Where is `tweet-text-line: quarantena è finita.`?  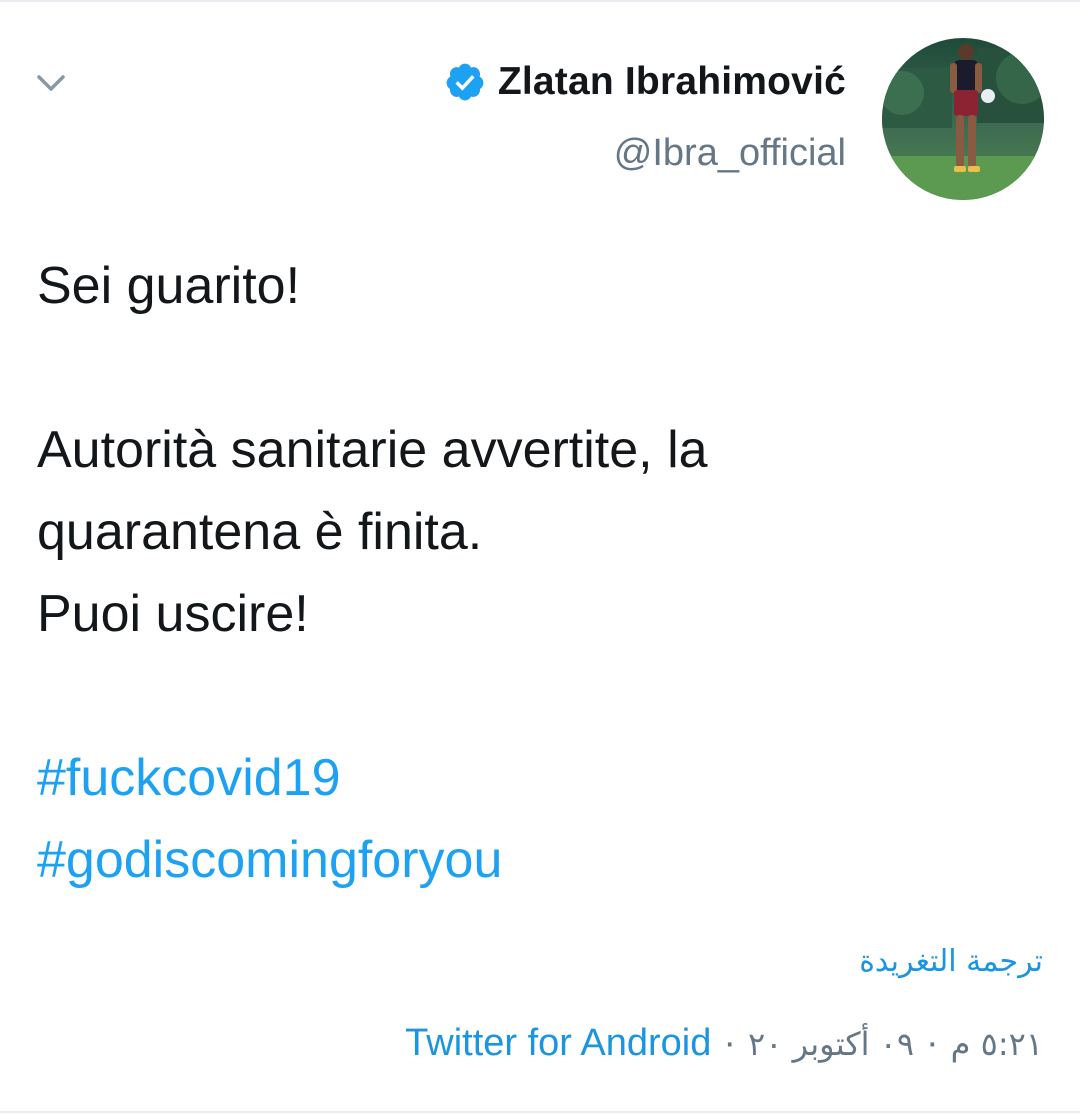
tweet-text-line: quarantena è finita. is located at coordinates (260, 532).